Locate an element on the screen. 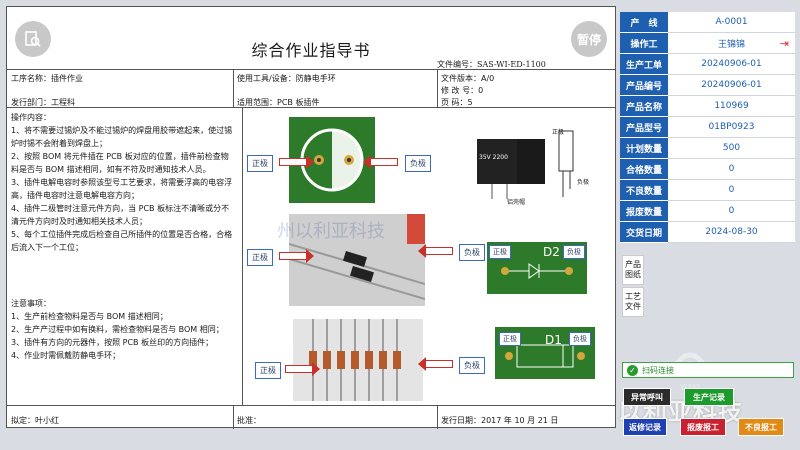 This screenshot has height=450, width=800. info-label: 计划数量 is located at coordinates (644, 148).